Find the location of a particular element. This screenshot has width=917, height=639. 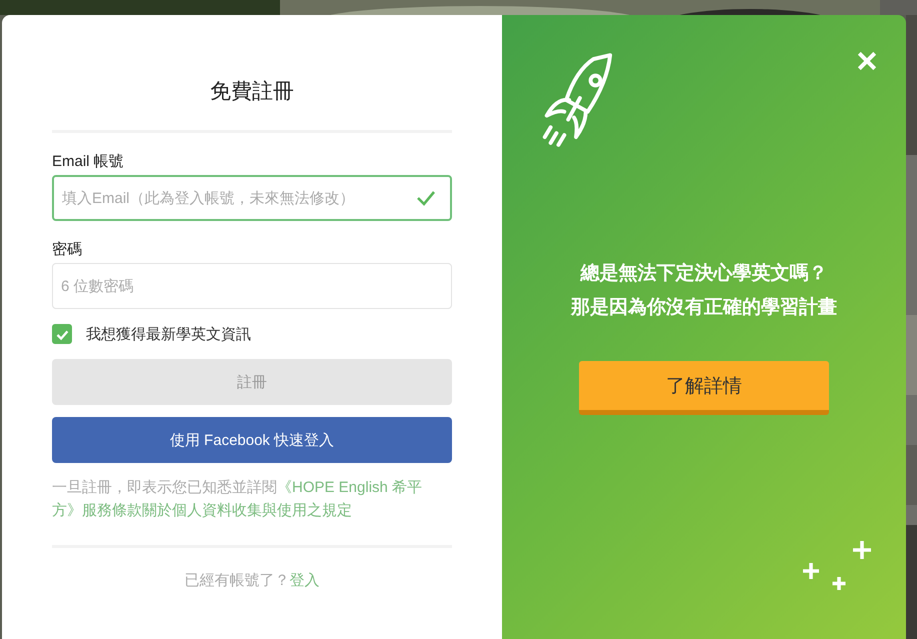

facebook-login-button: 使用 Facebook 快速登入 is located at coordinates (252, 440).